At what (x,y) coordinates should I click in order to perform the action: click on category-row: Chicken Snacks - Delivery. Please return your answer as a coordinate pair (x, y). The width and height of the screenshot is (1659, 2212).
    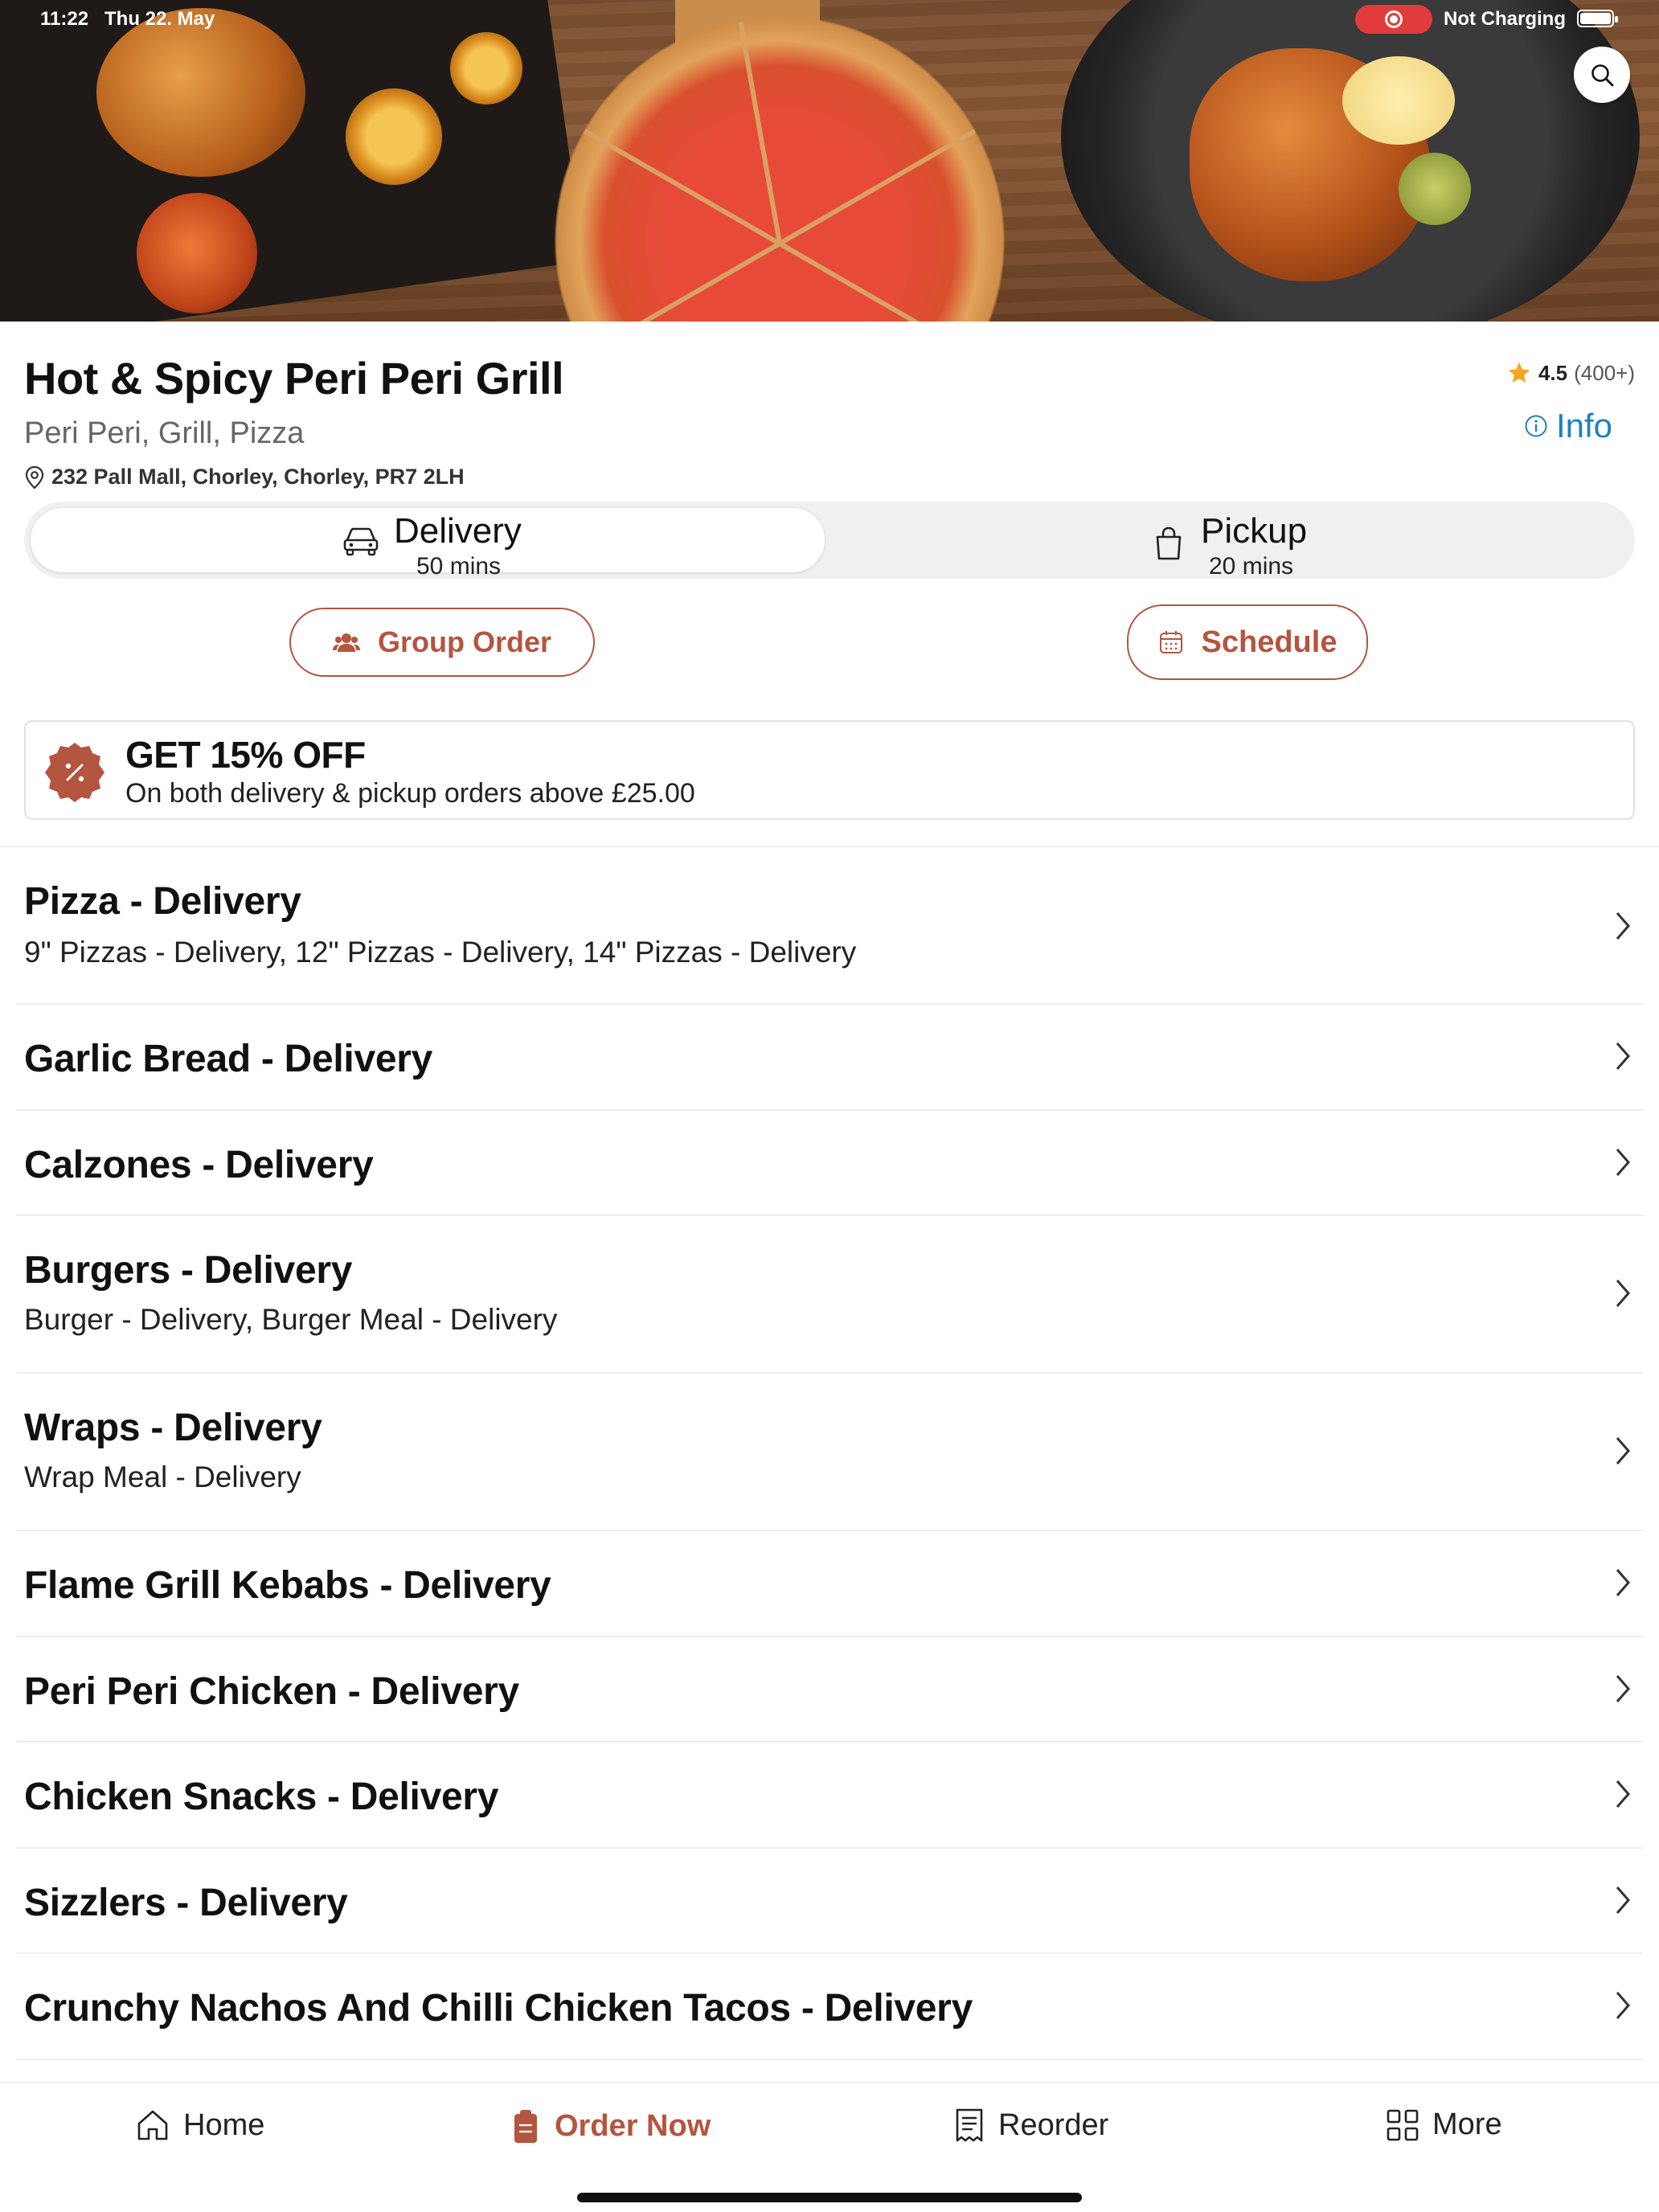
    Looking at the image, I should click on (829, 1796).